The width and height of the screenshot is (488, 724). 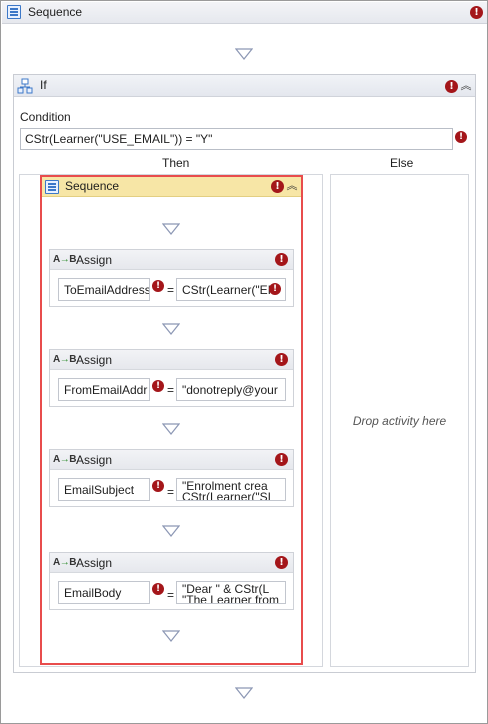 I want to click on drop-activity-hint: Drop activity here, so click(x=399, y=421).